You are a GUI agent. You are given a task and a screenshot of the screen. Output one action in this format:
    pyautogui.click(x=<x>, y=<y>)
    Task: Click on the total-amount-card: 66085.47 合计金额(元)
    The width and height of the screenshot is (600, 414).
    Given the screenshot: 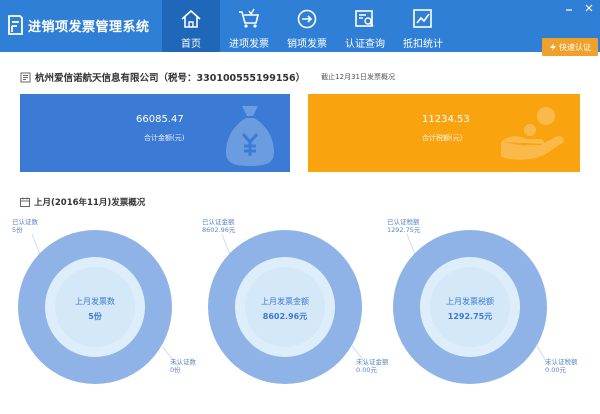 What is the action you would take?
    pyautogui.click(x=155, y=133)
    